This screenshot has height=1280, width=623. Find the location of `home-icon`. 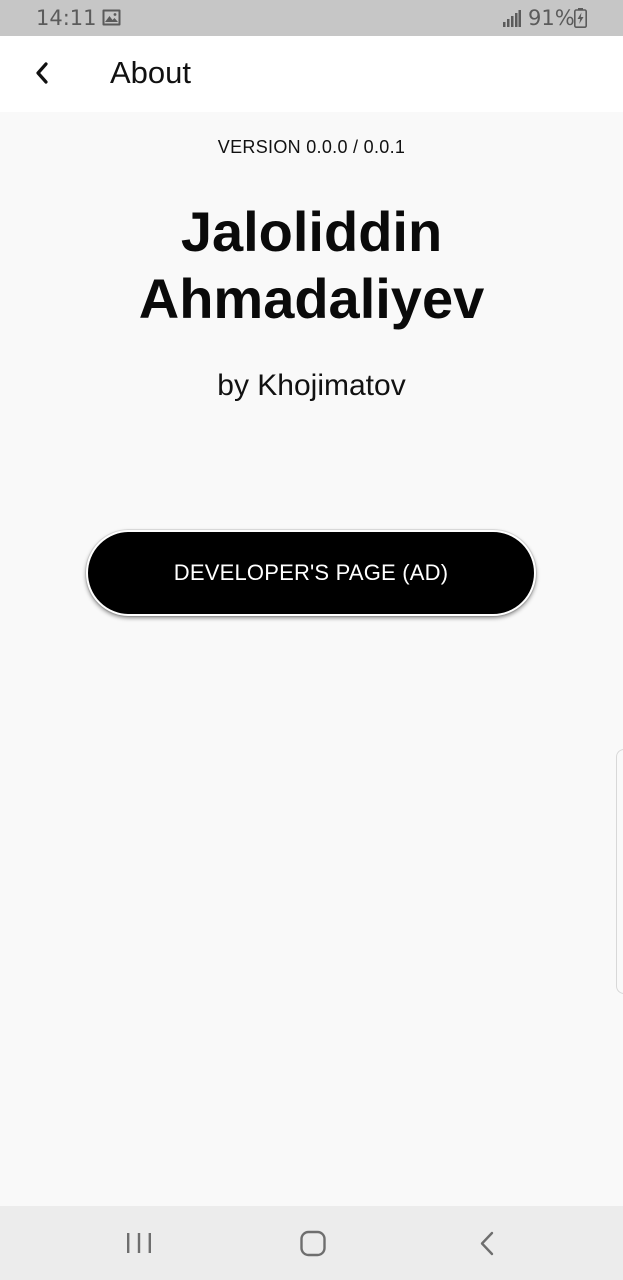

home-icon is located at coordinates (313, 1244).